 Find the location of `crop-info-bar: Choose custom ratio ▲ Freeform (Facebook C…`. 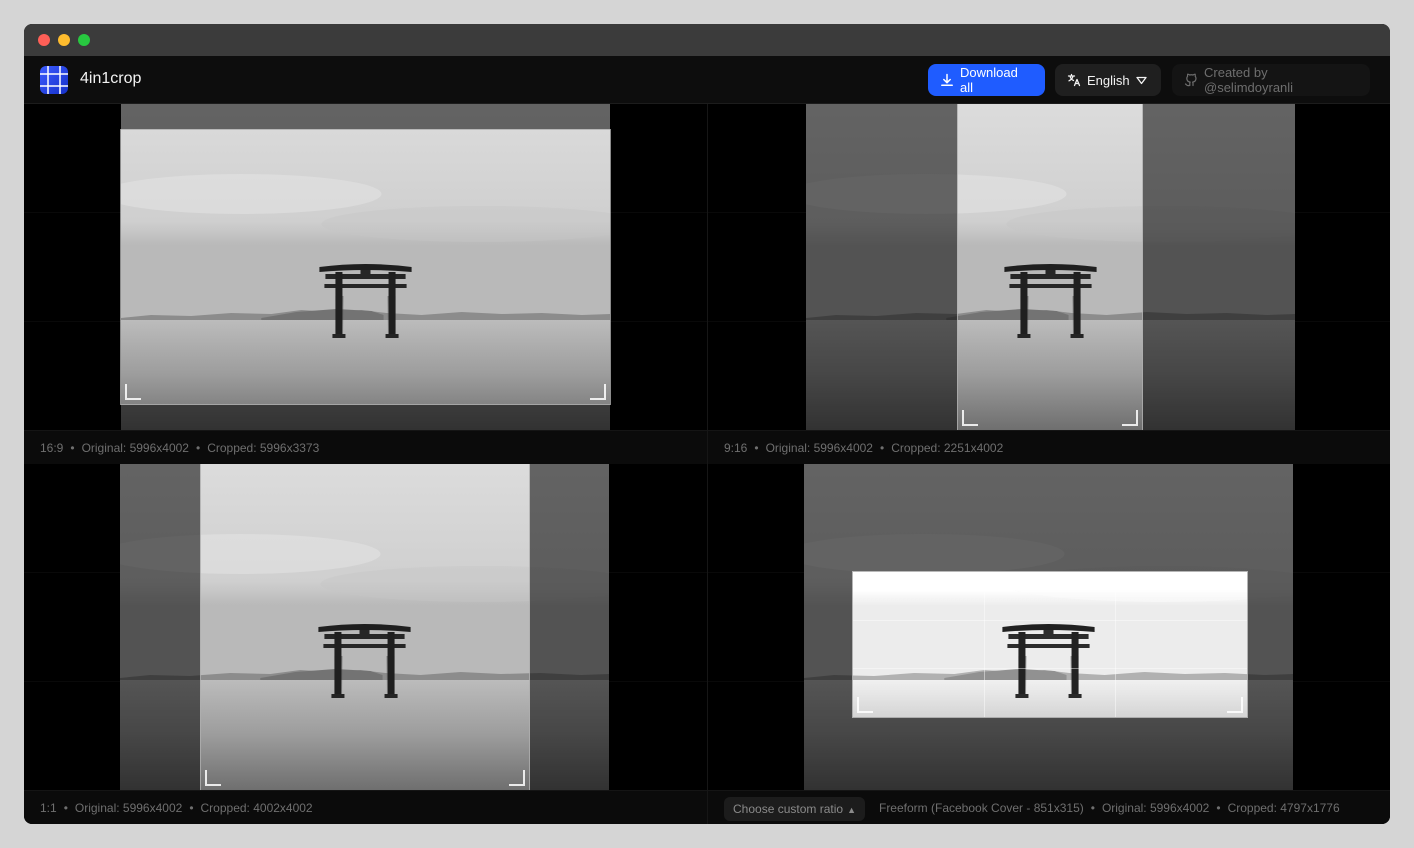

crop-info-bar: Choose custom ratio ▲ Freeform (Facebook C… is located at coordinates (1049, 807).